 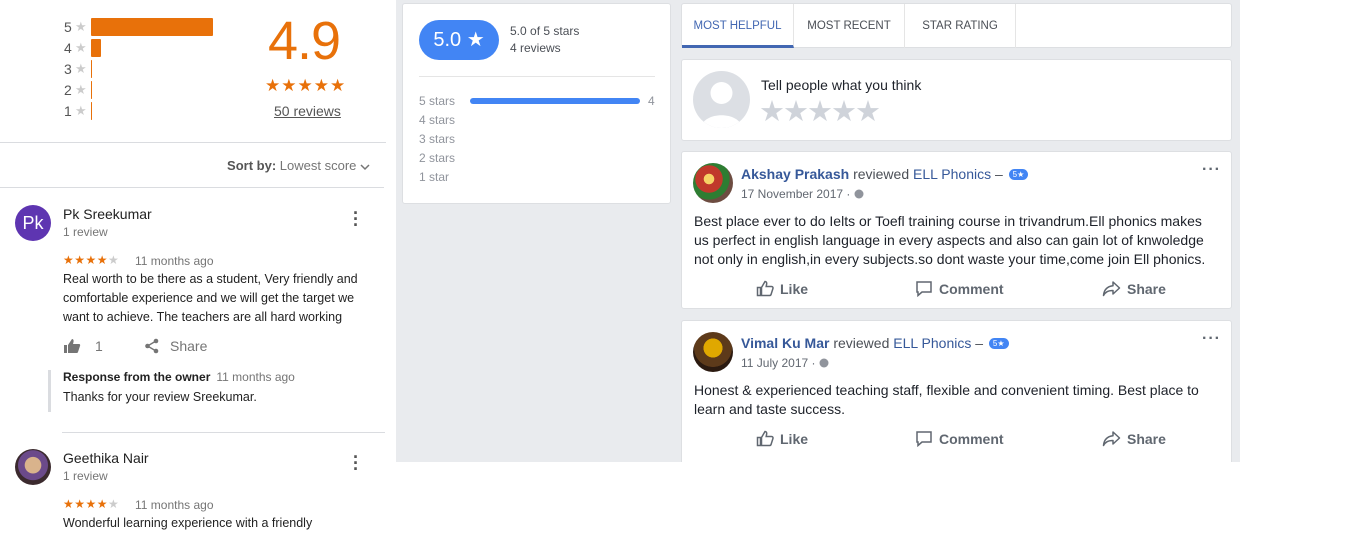 What do you see at coordinates (820, 111) in the screenshot?
I see `star-rating-input: ★★★★★` at bounding box center [820, 111].